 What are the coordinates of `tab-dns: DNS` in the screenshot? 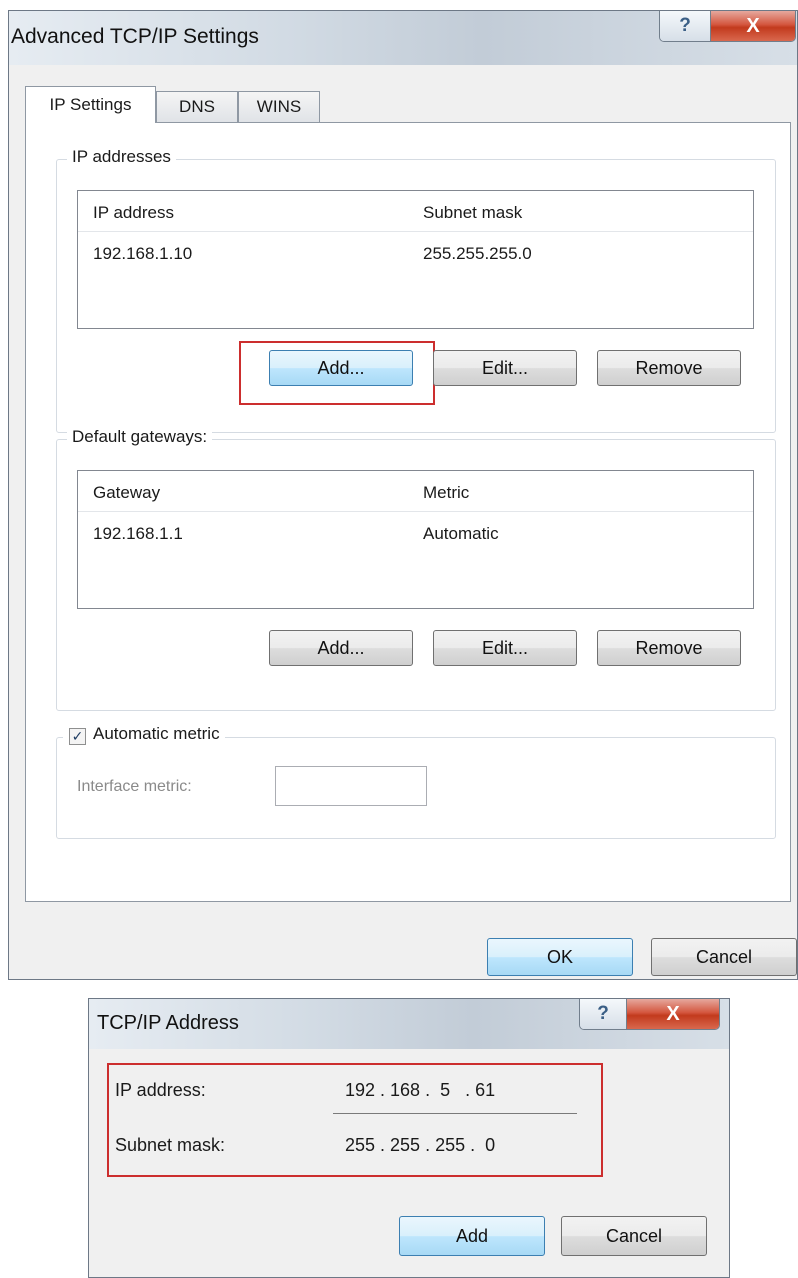 It's located at (197, 106).